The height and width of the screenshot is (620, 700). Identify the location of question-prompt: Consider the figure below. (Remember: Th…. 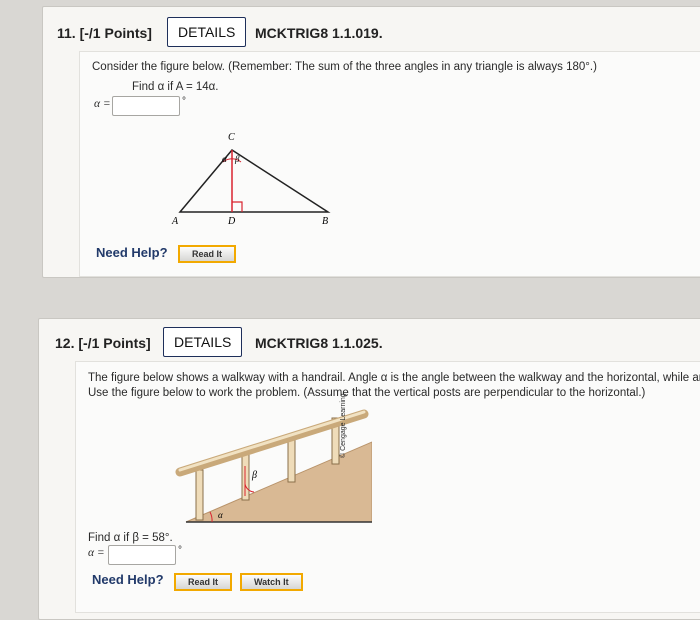
(344, 67).